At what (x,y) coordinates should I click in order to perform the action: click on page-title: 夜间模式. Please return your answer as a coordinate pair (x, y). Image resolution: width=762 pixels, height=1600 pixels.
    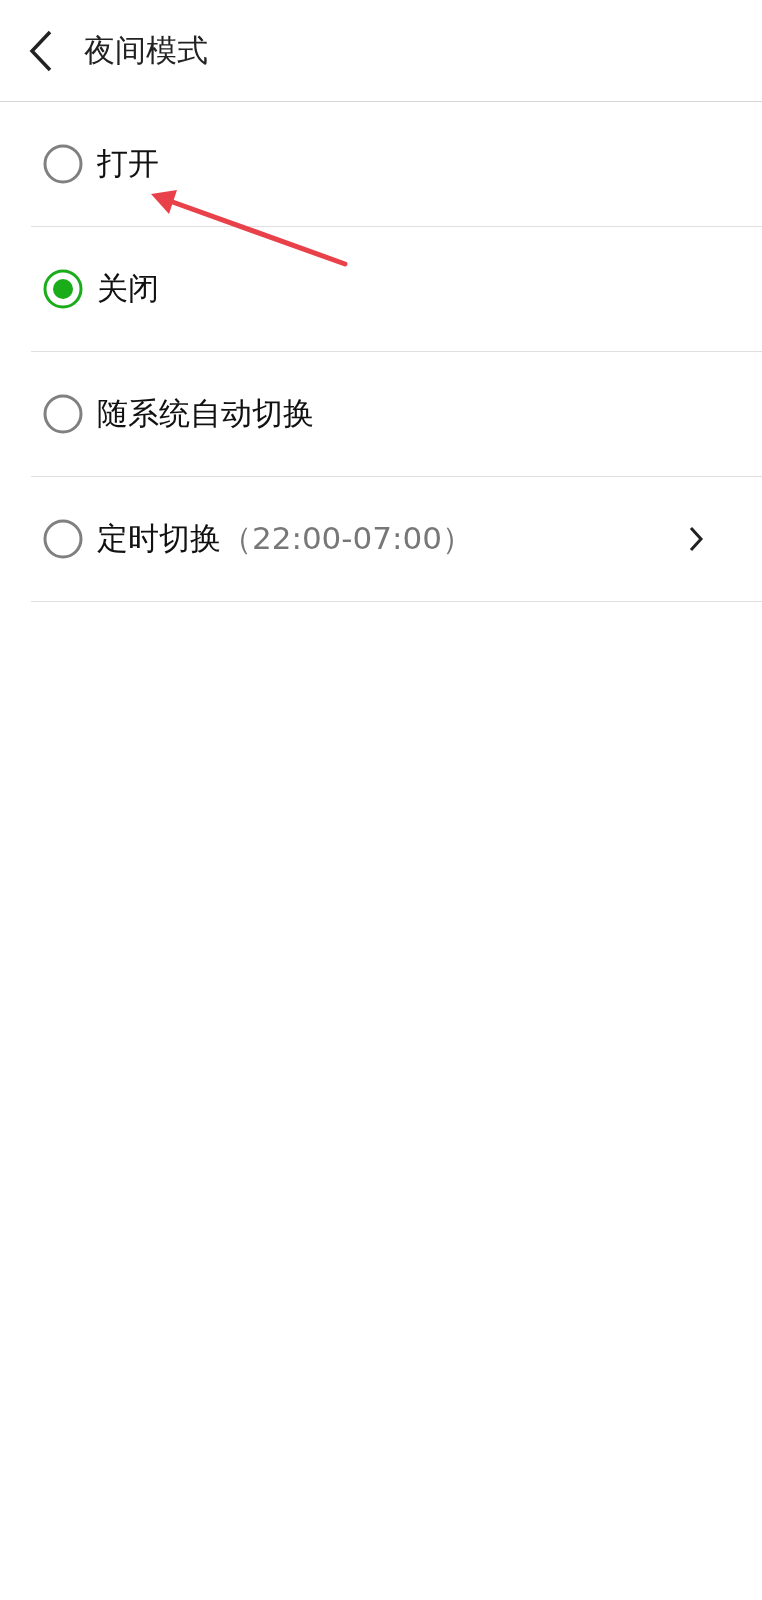
    Looking at the image, I should click on (146, 50).